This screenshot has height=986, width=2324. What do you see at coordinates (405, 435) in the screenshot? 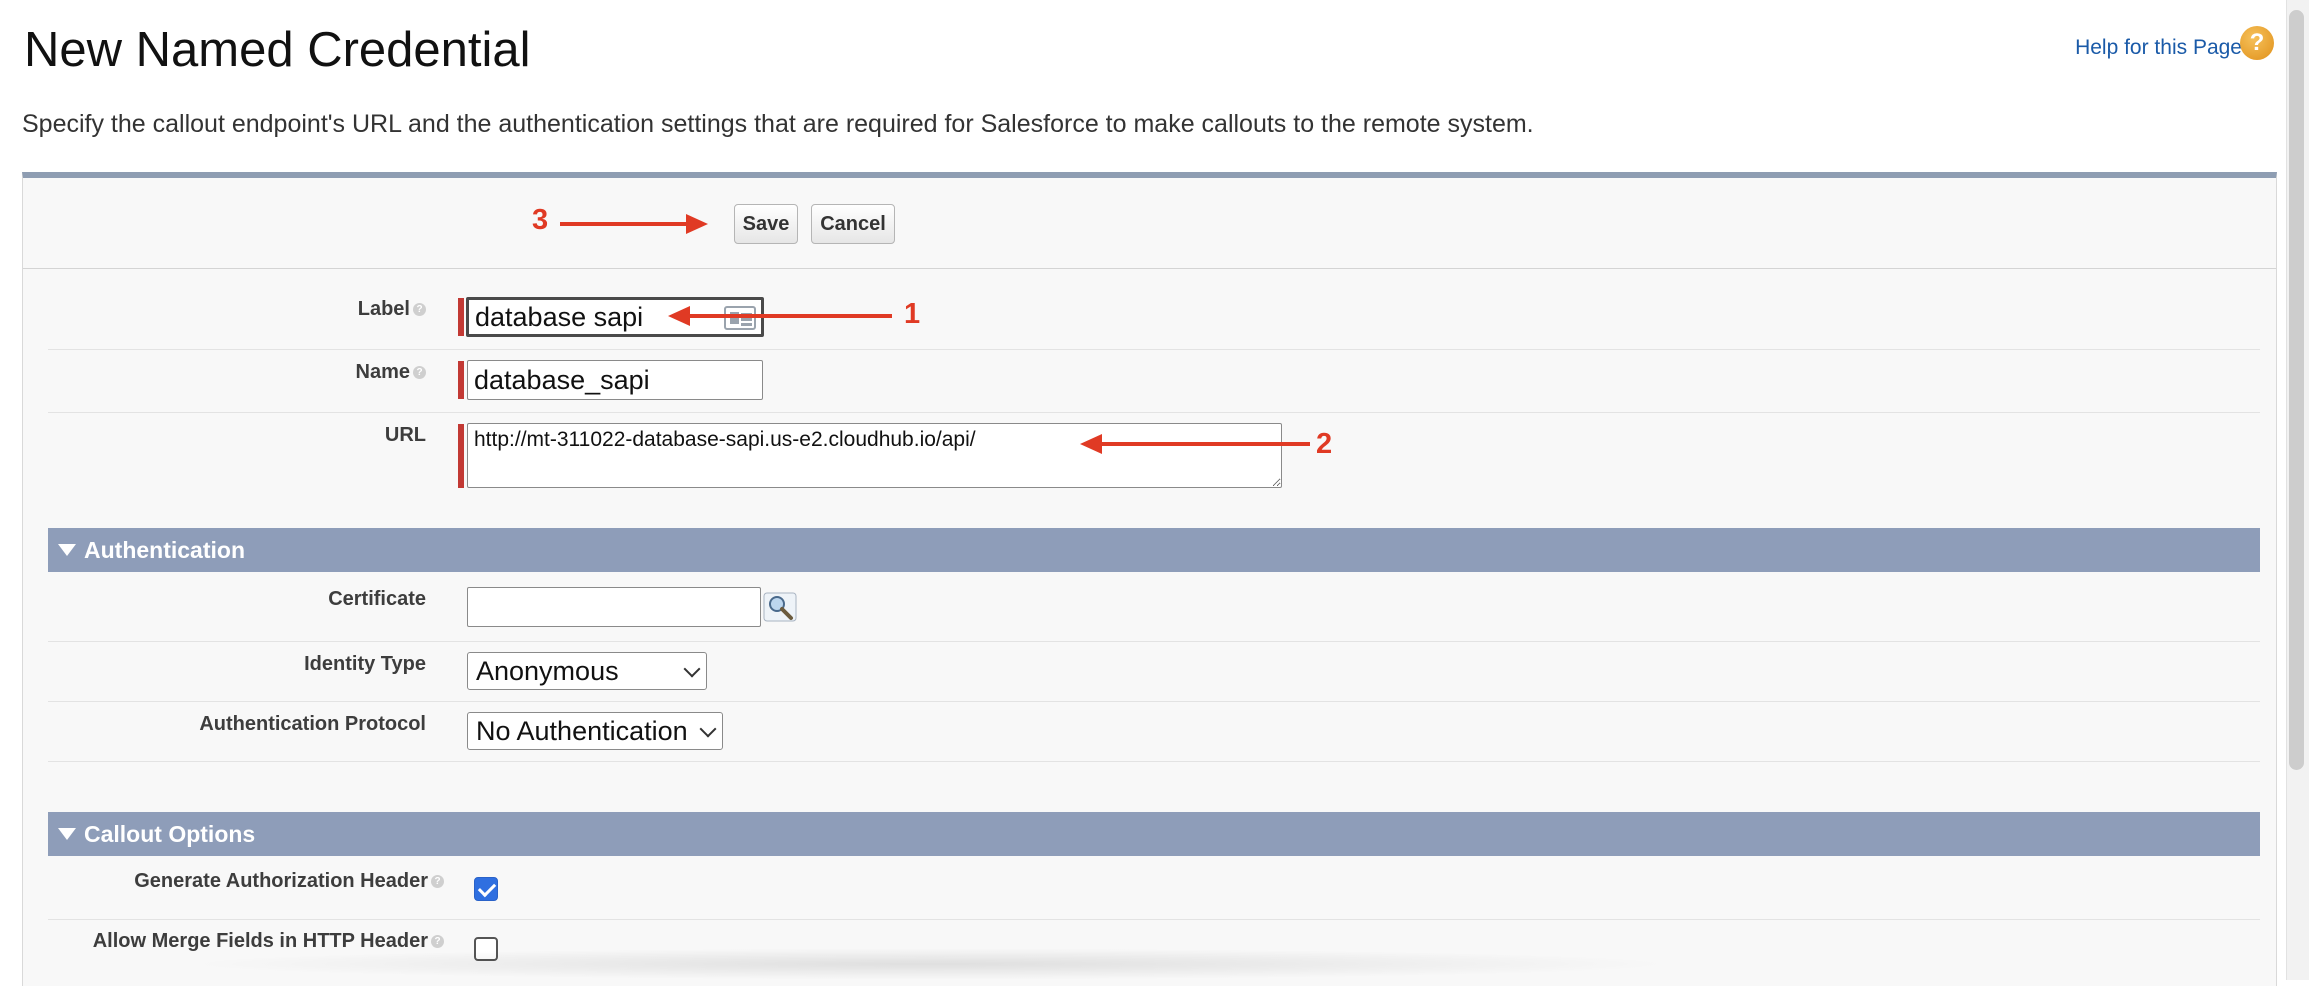
I see `url-field-label: URL` at bounding box center [405, 435].